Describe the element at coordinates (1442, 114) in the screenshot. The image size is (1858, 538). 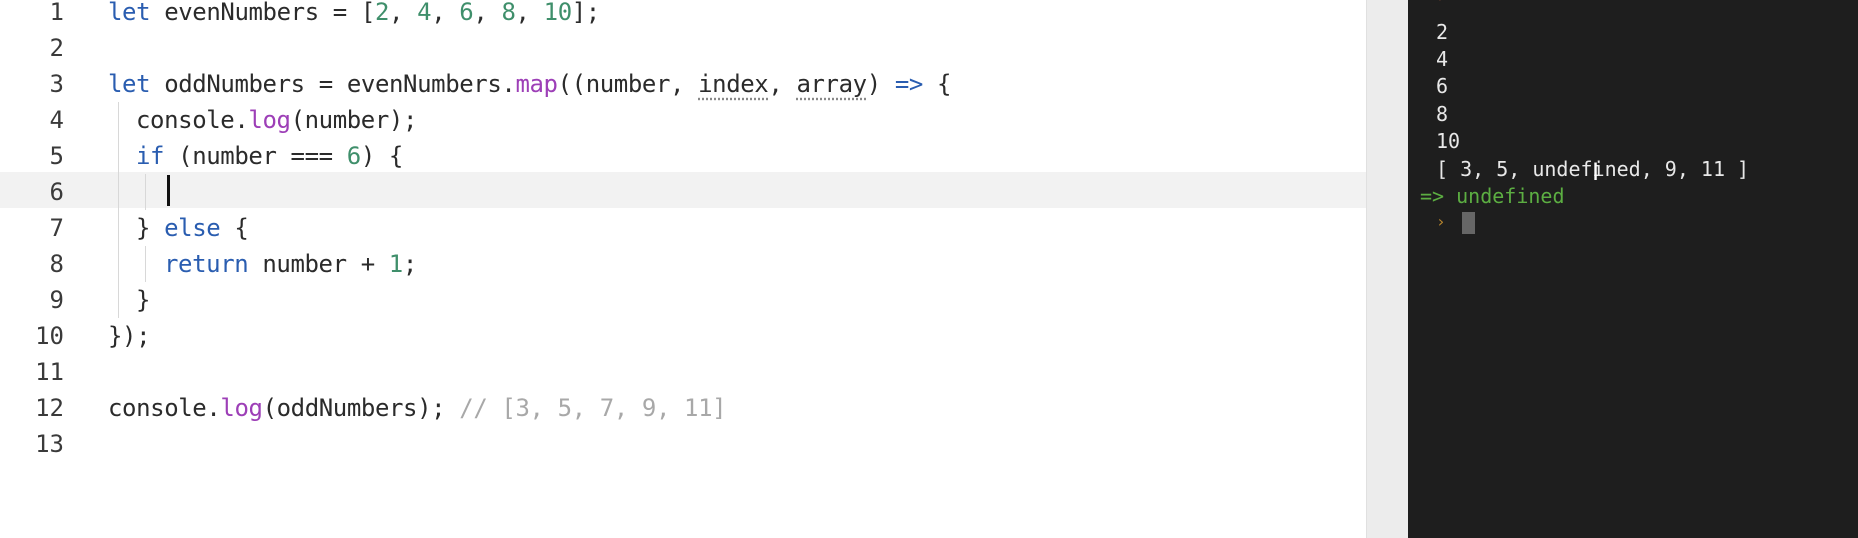
I see `console-output-line: 8` at that location.